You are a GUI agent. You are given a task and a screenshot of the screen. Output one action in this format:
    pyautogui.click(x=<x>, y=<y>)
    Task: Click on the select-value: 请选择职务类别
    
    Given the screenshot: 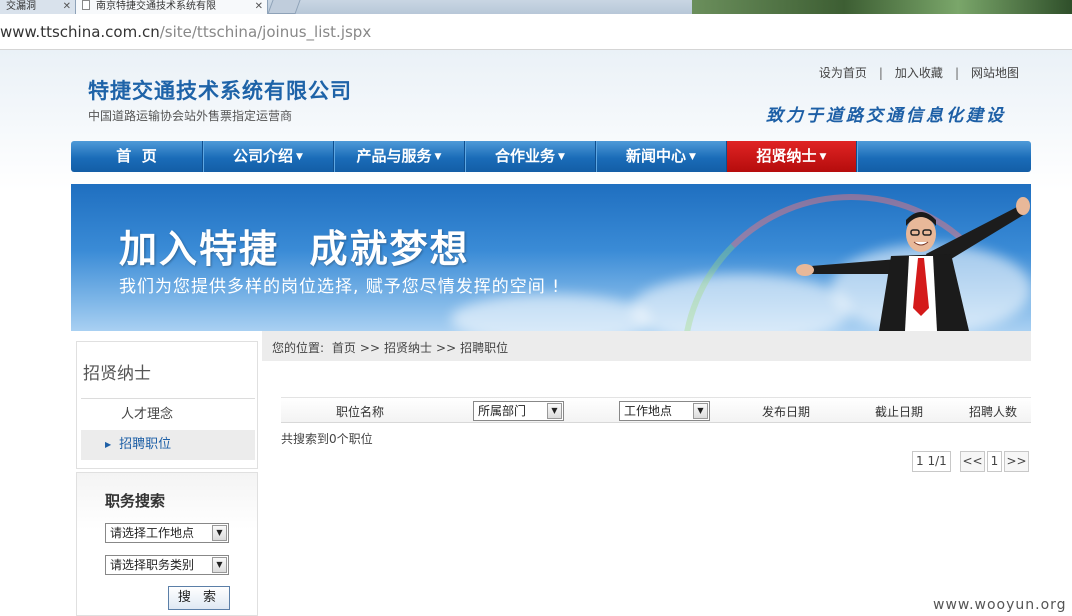 What is the action you would take?
    pyautogui.click(x=152, y=565)
    